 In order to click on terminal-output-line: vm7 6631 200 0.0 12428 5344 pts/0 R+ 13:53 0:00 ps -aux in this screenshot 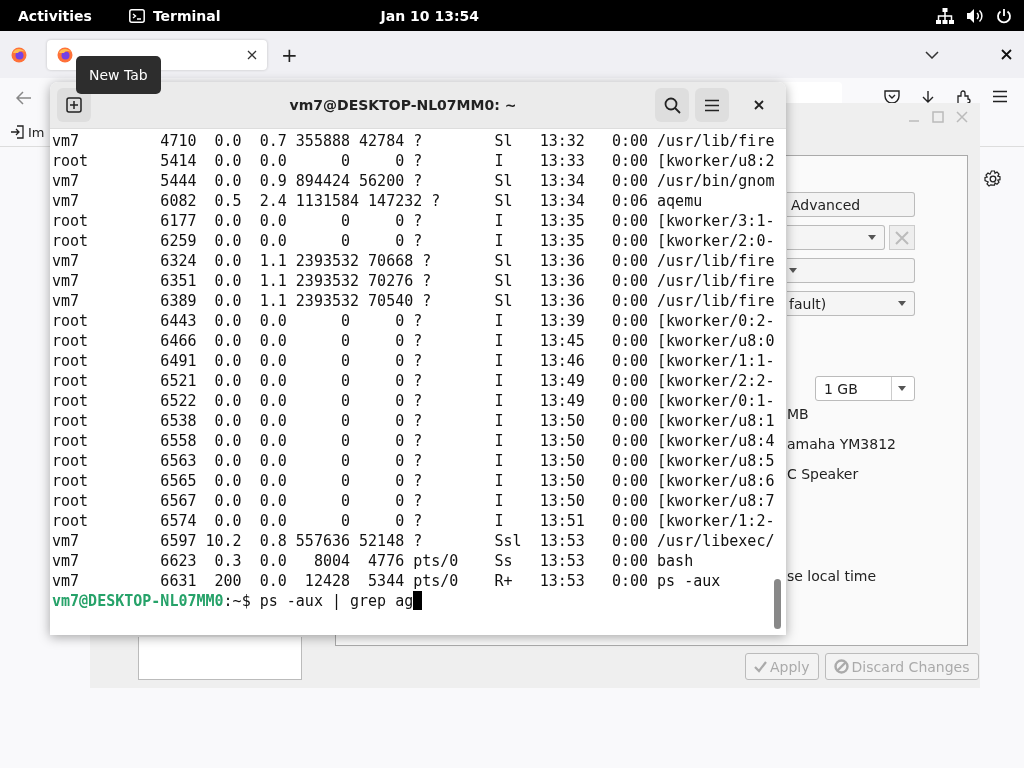, I will do `click(386, 581)`.